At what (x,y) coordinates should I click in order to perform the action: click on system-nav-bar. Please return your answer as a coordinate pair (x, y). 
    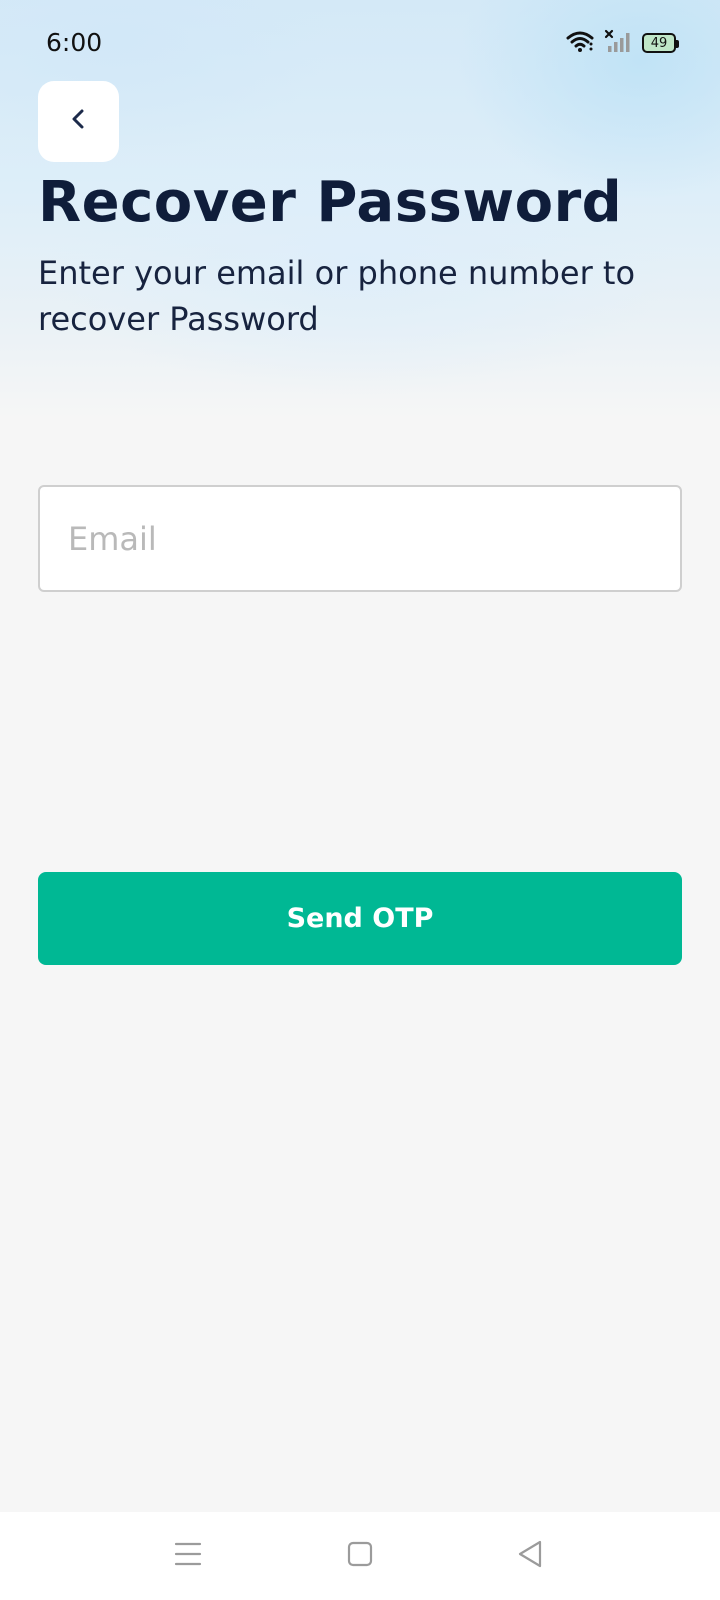
    Looking at the image, I should click on (360, 1556).